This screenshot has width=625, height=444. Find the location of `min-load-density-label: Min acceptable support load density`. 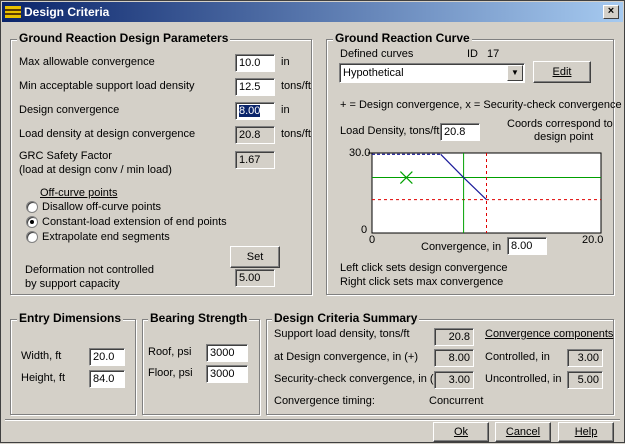

min-load-density-label: Min acceptable support load density is located at coordinates (107, 86).